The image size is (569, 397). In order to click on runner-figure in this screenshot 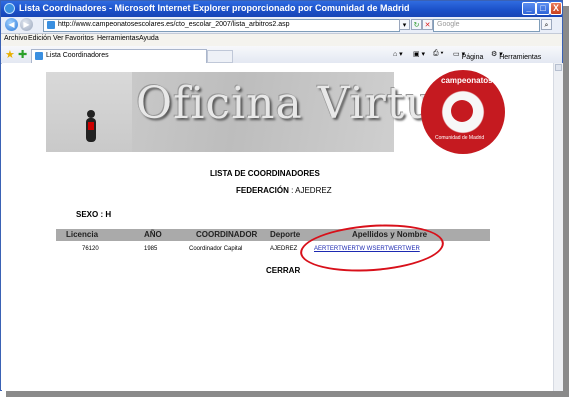, I will do `click(91, 126)`.